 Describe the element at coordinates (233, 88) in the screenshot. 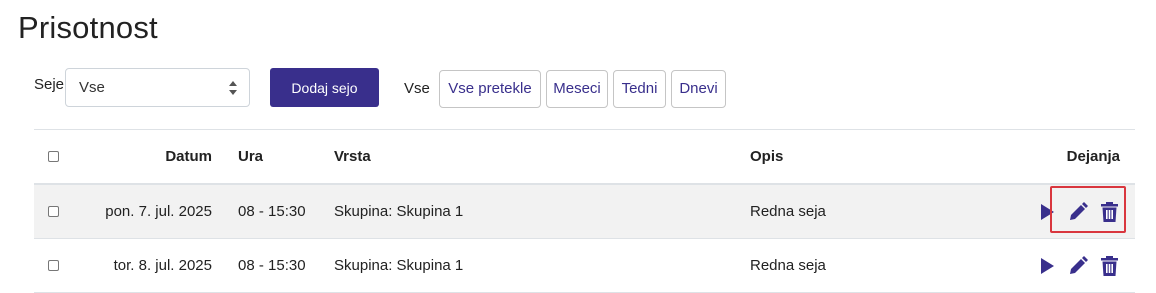

I see `select-arrows-icon` at that location.